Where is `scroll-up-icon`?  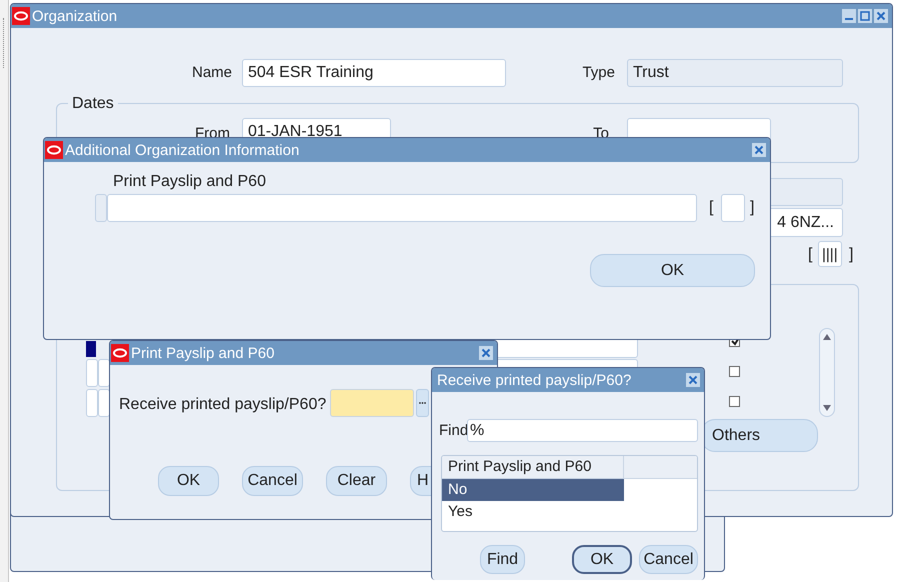 scroll-up-icon is located at coordinates (827, 337).